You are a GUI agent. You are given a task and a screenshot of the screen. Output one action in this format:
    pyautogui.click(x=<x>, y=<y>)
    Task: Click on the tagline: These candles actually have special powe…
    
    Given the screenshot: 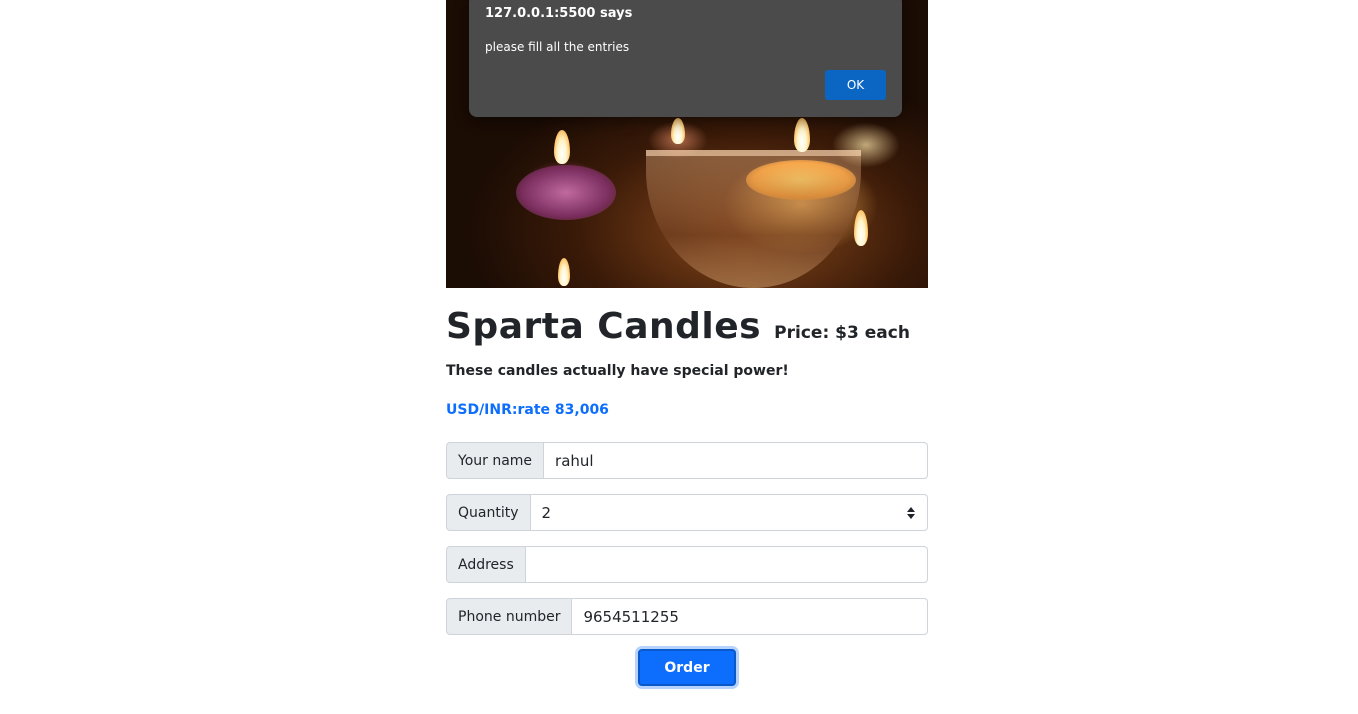 What is the action you would take?
    pyautogui.click(x=617, y=371)
    